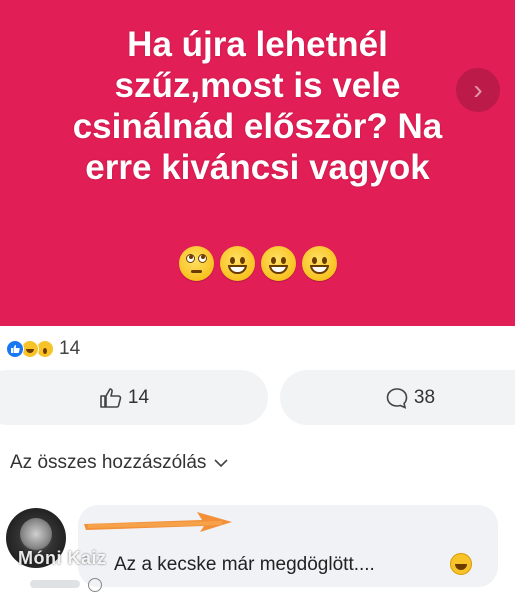 The height and width of the screenshot is (600, 515). Describe the element at coordinates (111, 397) in the screenshot. I see `thumbs-up-icon` at that location.